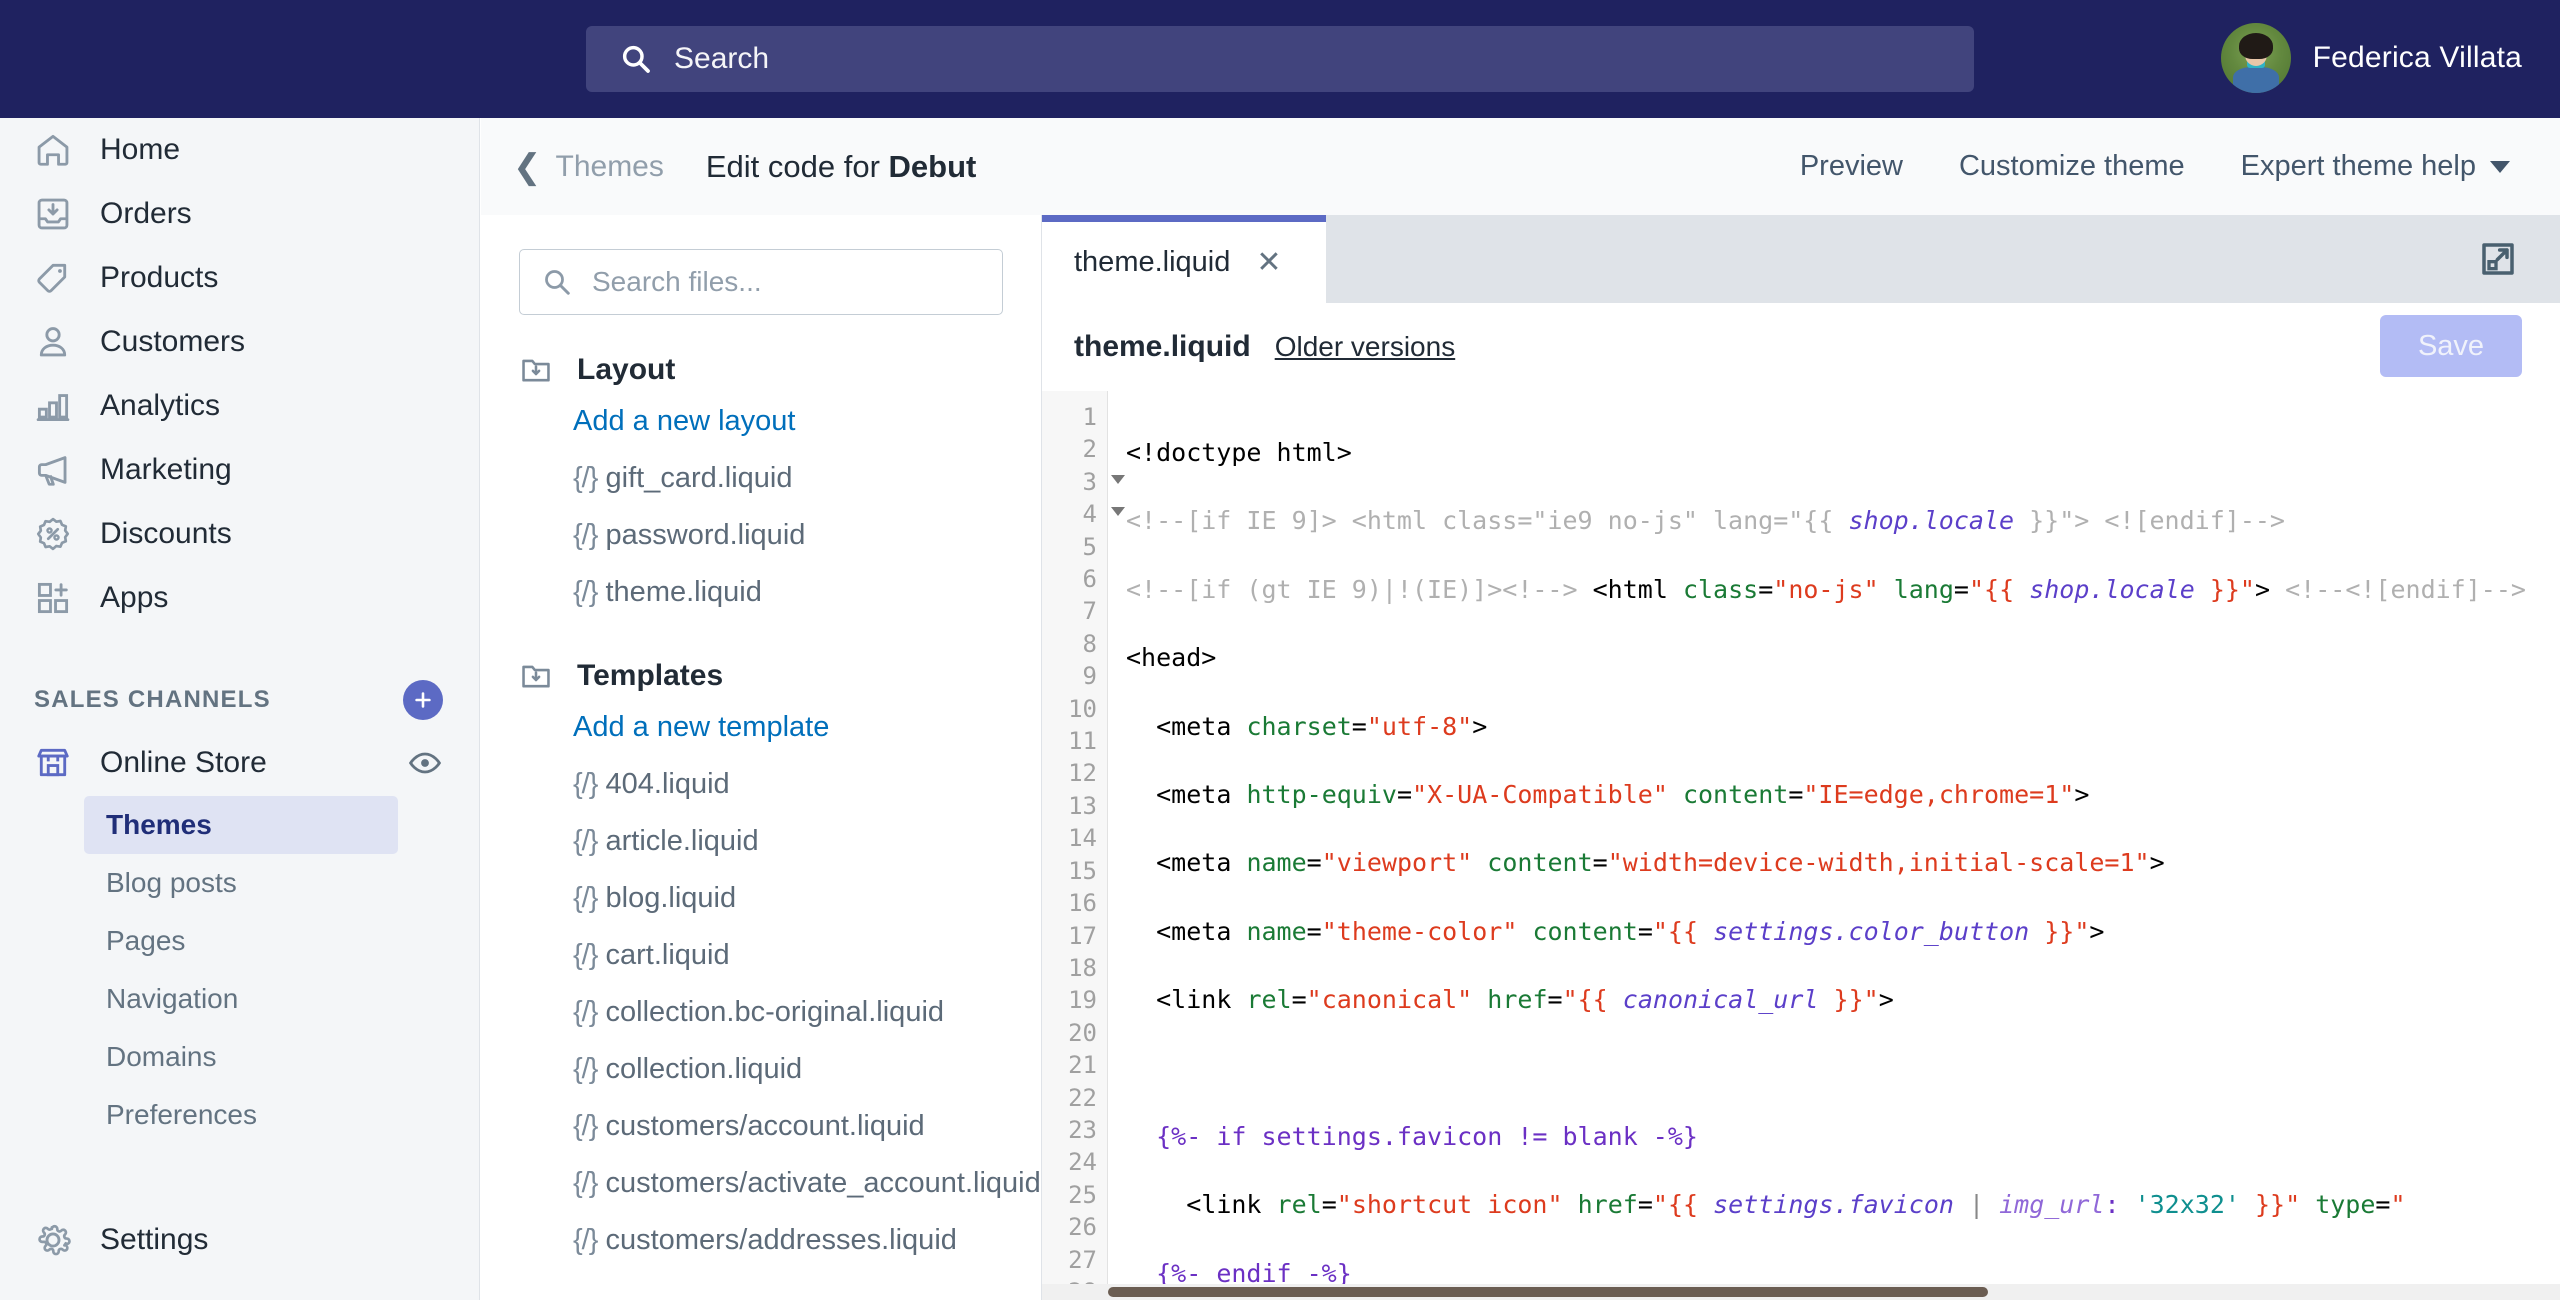 The image size is (2560, 1300). Describe the element at coordinates (761, 370) in the screenshot. I see `folder-header-layout: Layout` at that location.